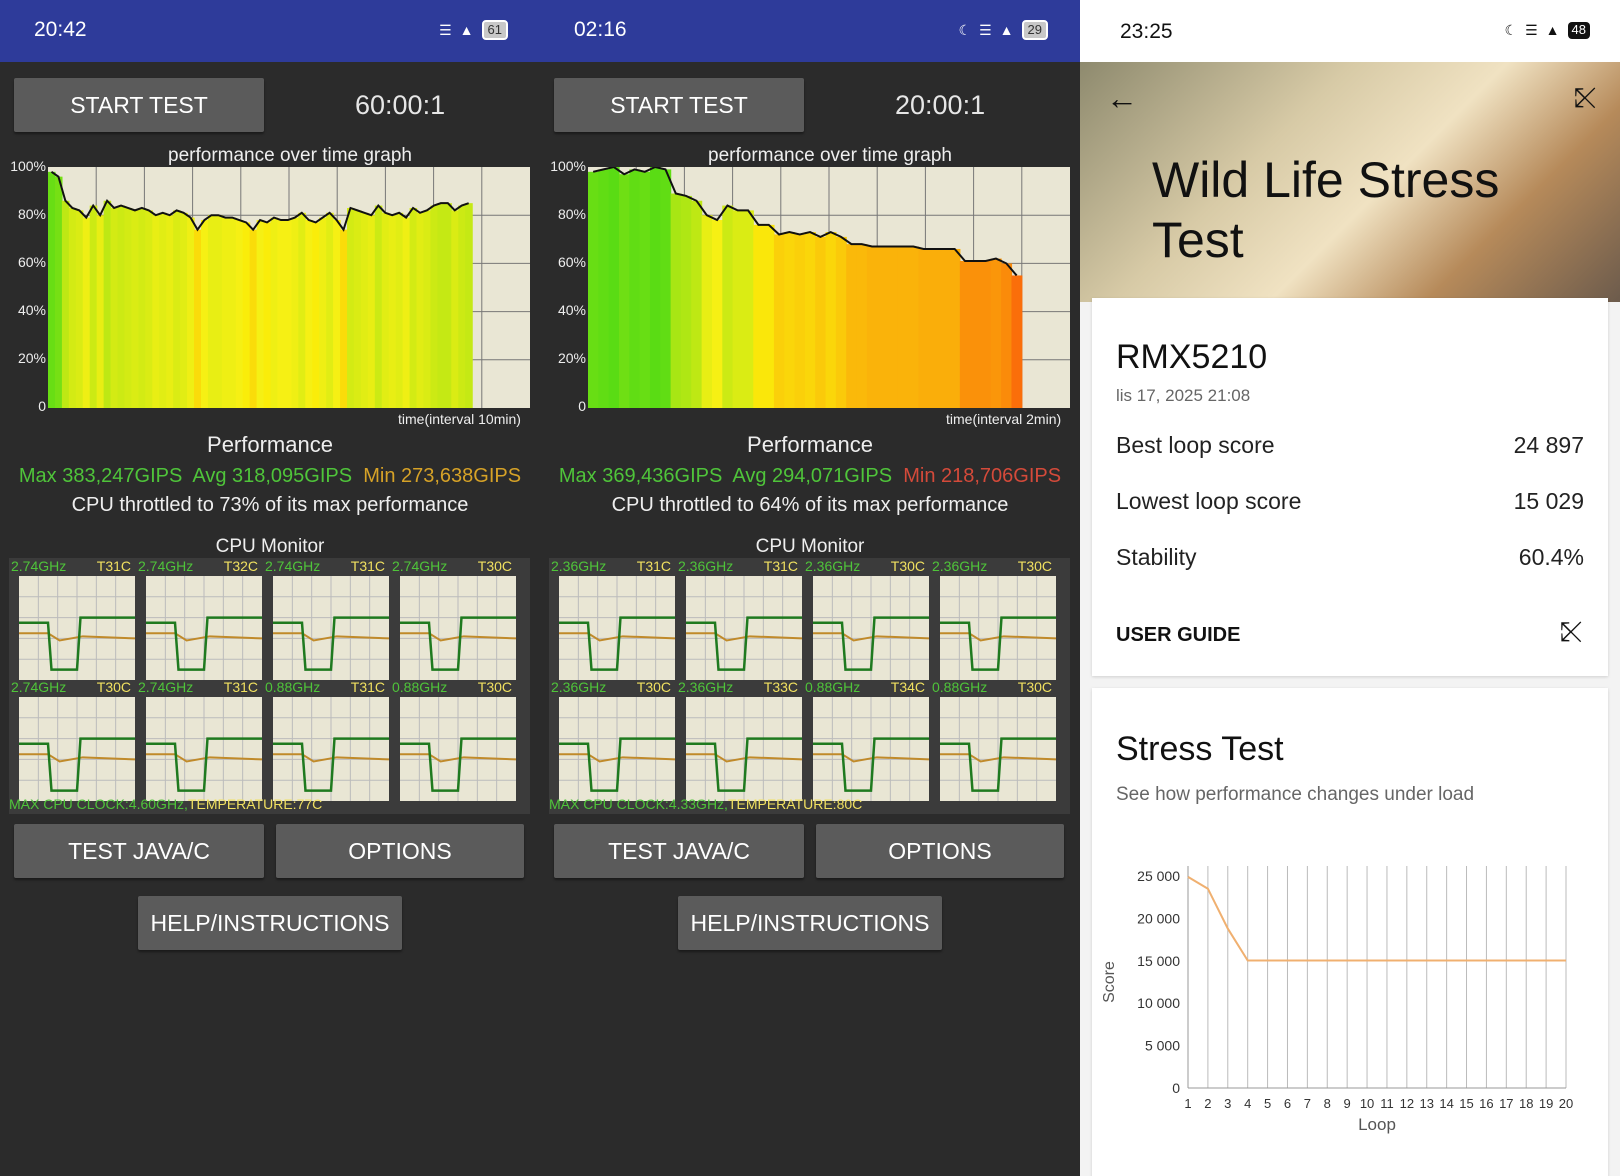  I want to click on x-tick-label: 14, so click(1446, 1103).